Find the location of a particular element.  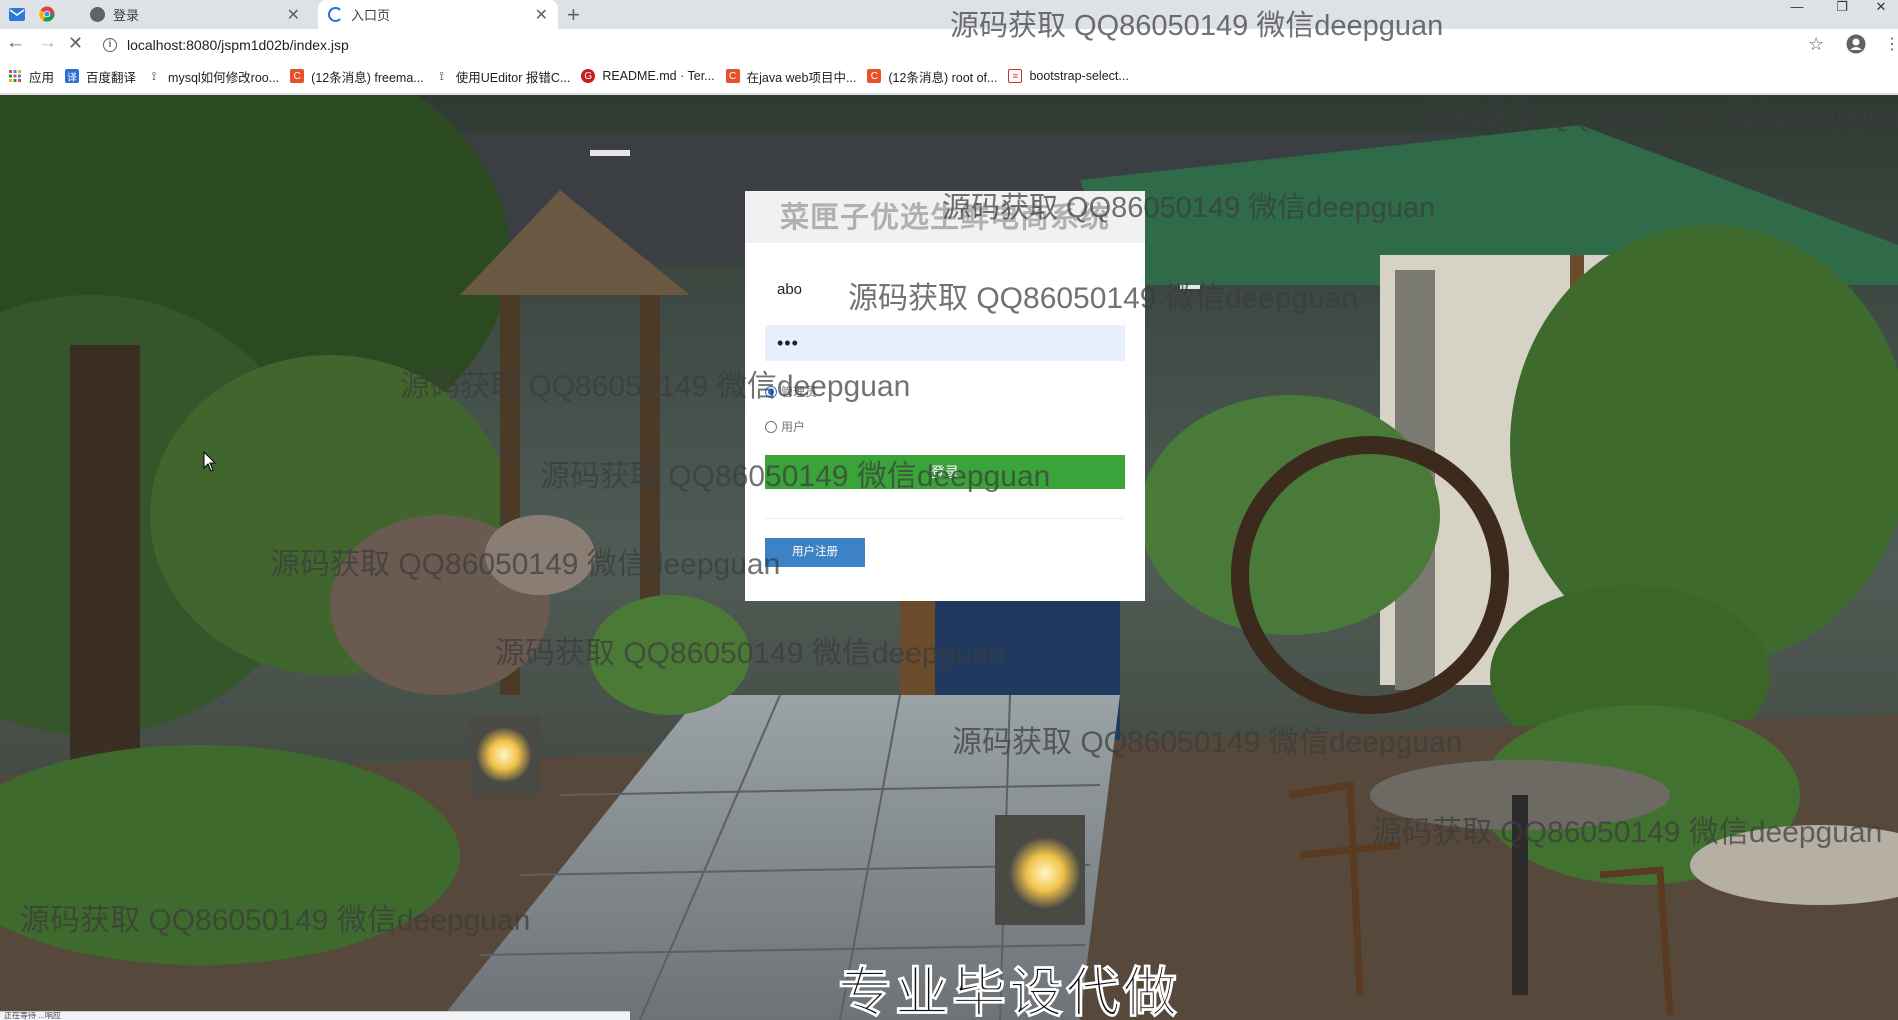

status-bar: 正在等待 ...响应 is located at coordinates (315, 1015).